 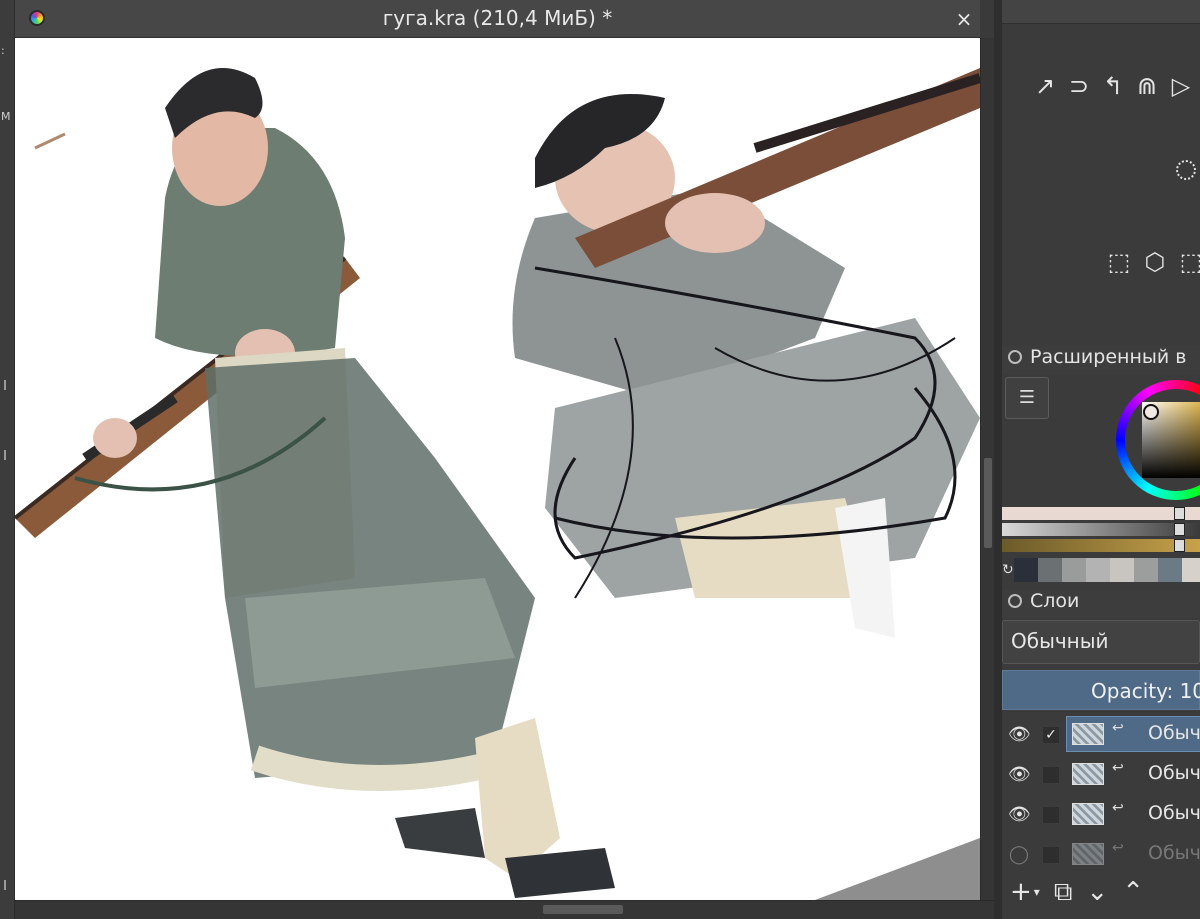 I want to click on visibility-eye-icon: ◯, so click(x=1019, y=854).